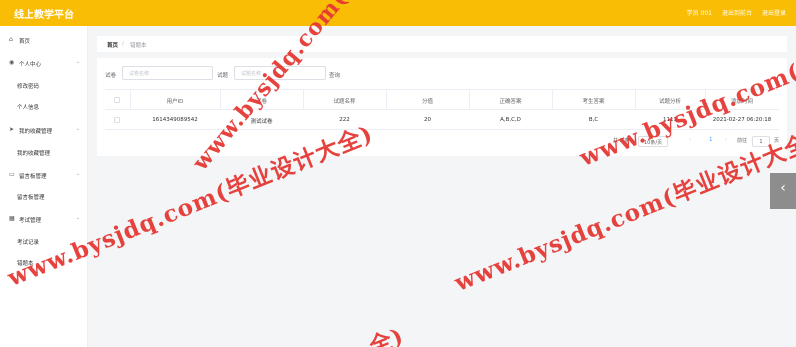 The image size is (796, 347). What do you see at coordinates (711, 140) in the screenshot?
I see `pagination-current-page: 1` at bounding box center [711, 140].